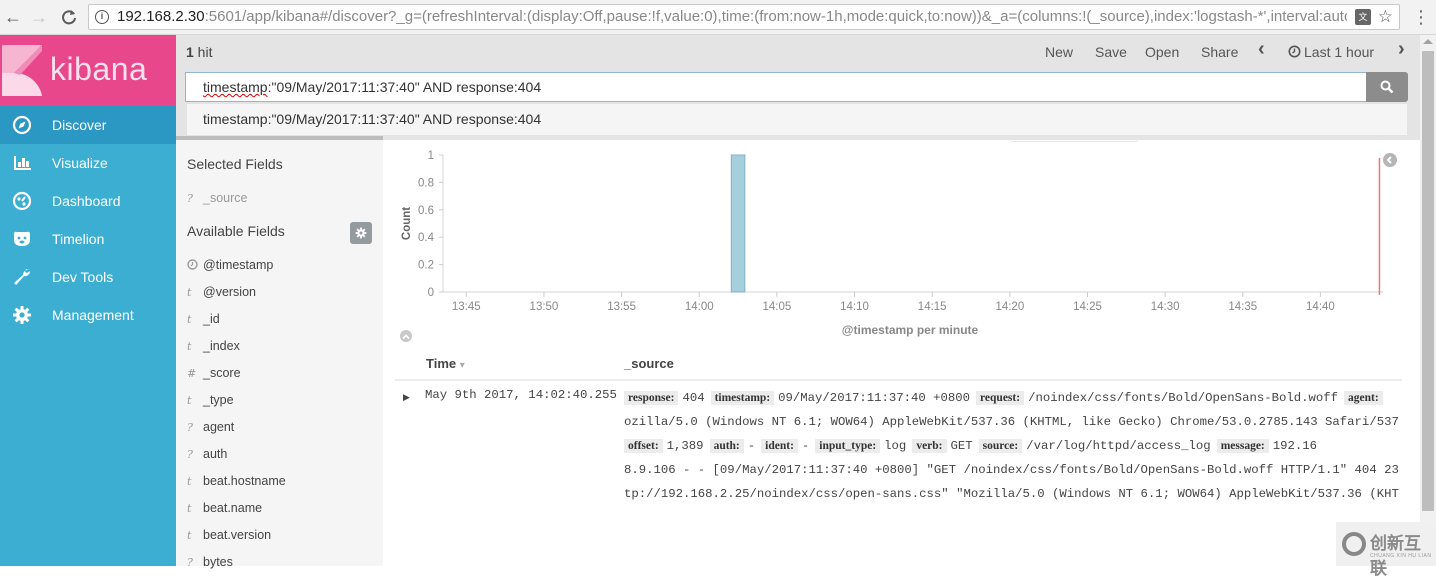  I want to click on field-item: t _type, so click(210, 400).